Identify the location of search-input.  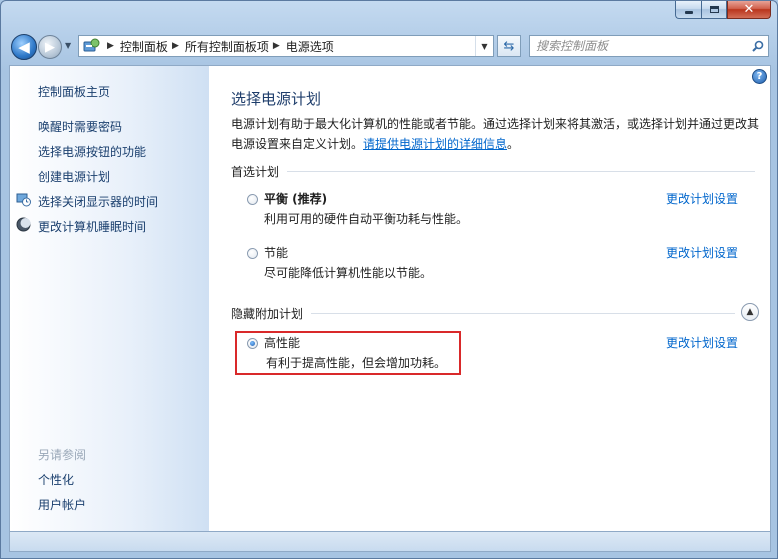
(642, 46).